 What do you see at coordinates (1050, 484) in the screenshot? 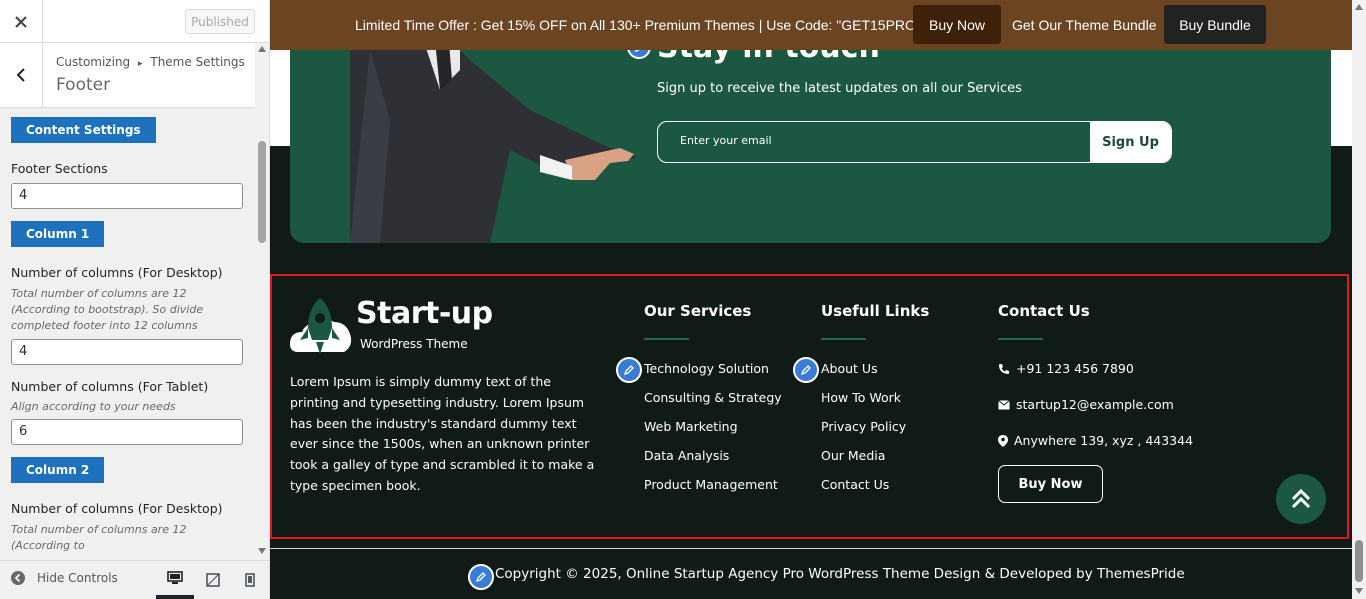
I see `footer-buy-now-button: Buy Now` at bounding box center [1050, 484].